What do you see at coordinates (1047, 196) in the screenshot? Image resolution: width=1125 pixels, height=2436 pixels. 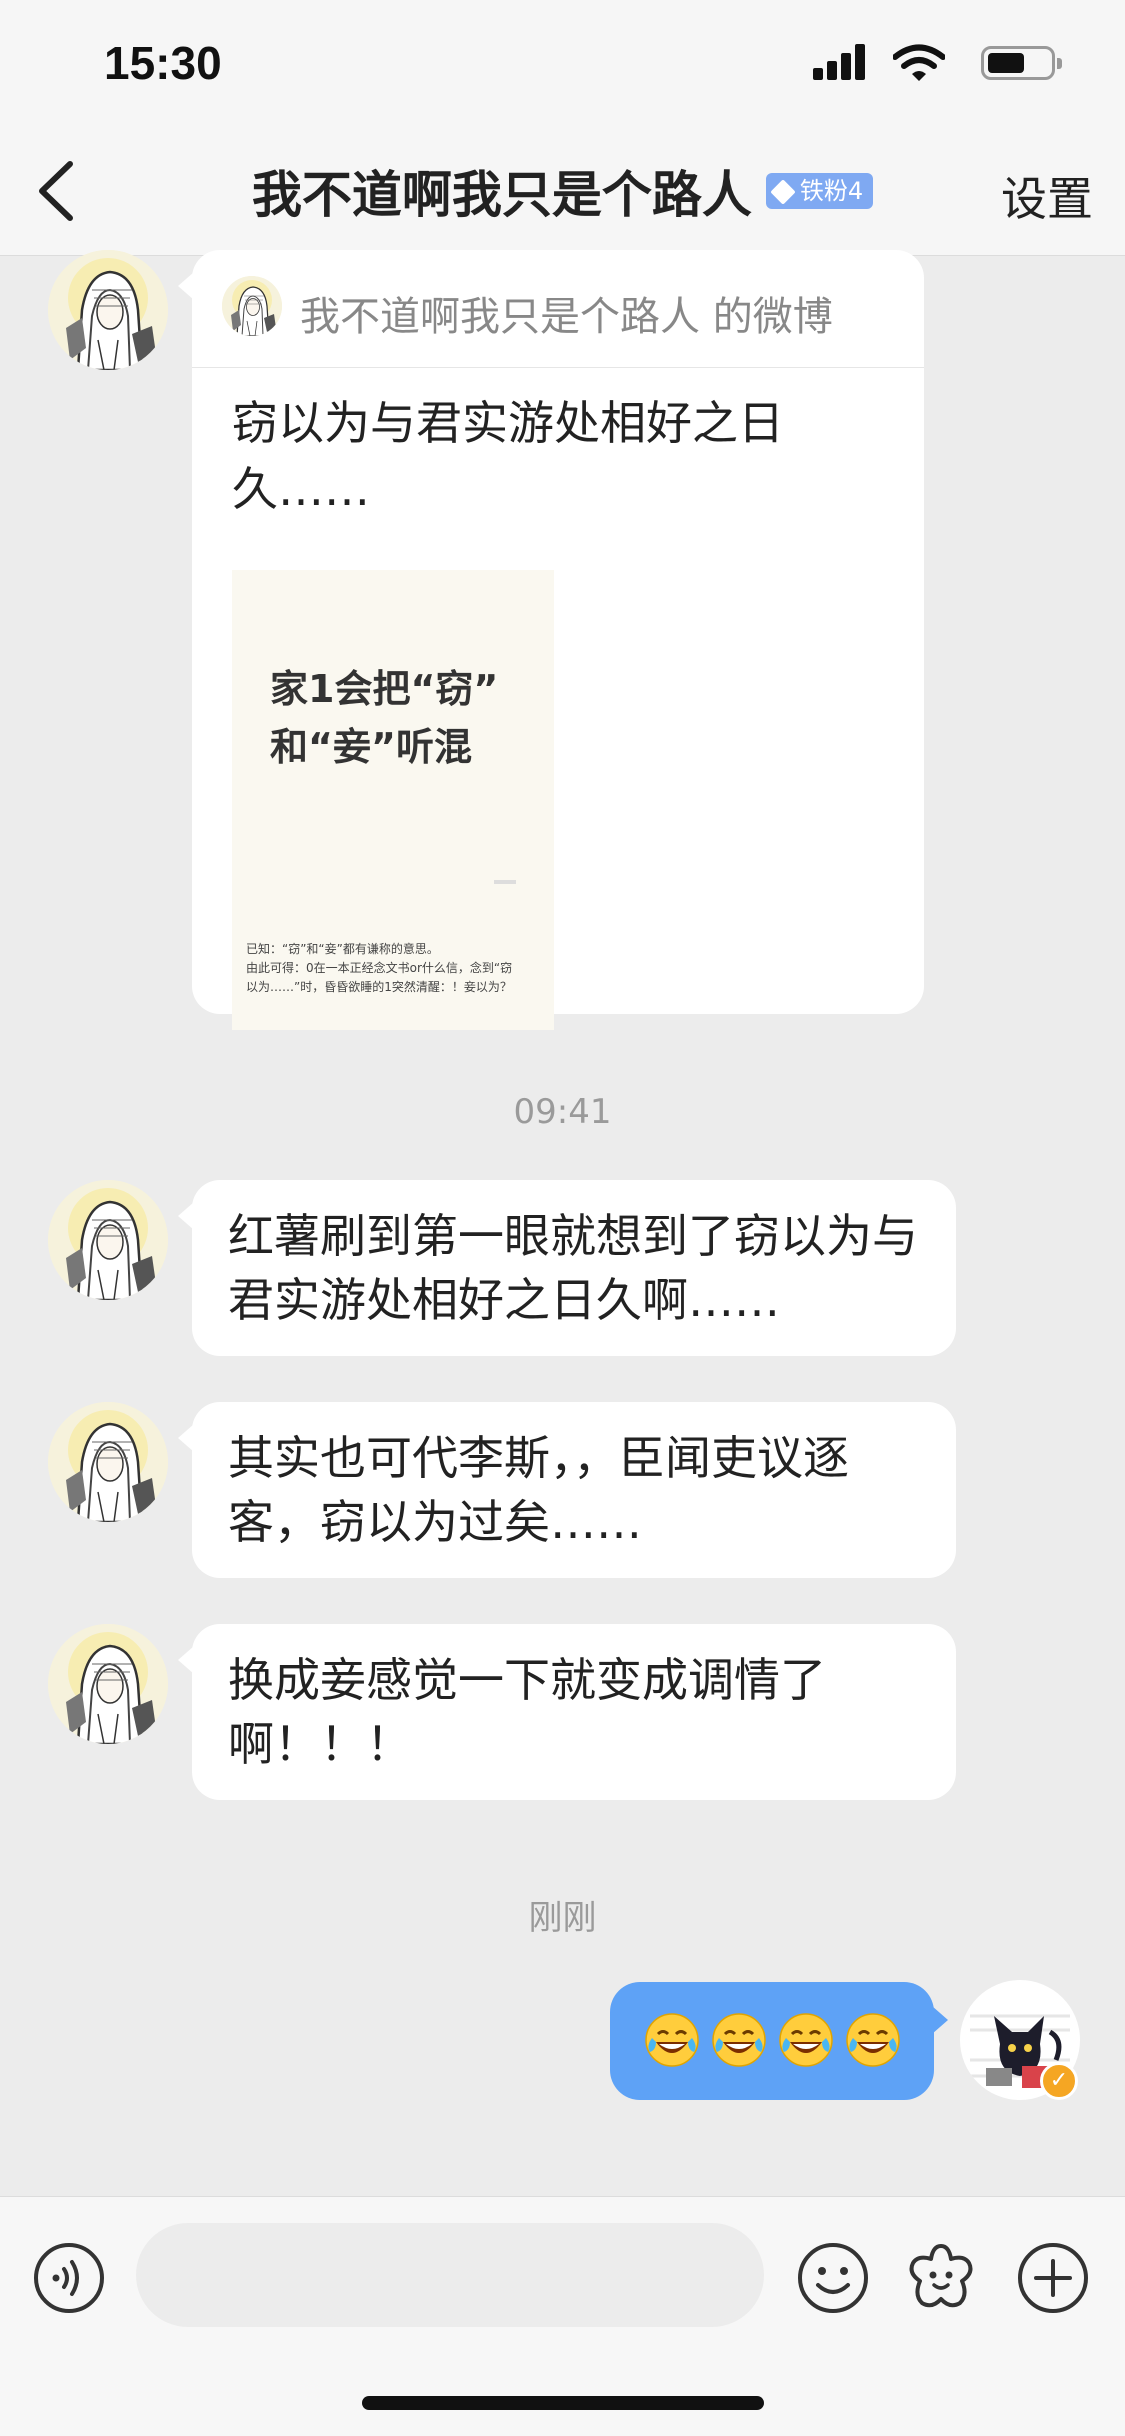 I see `settings-button: 设置` at bounding box center [1047, 196].